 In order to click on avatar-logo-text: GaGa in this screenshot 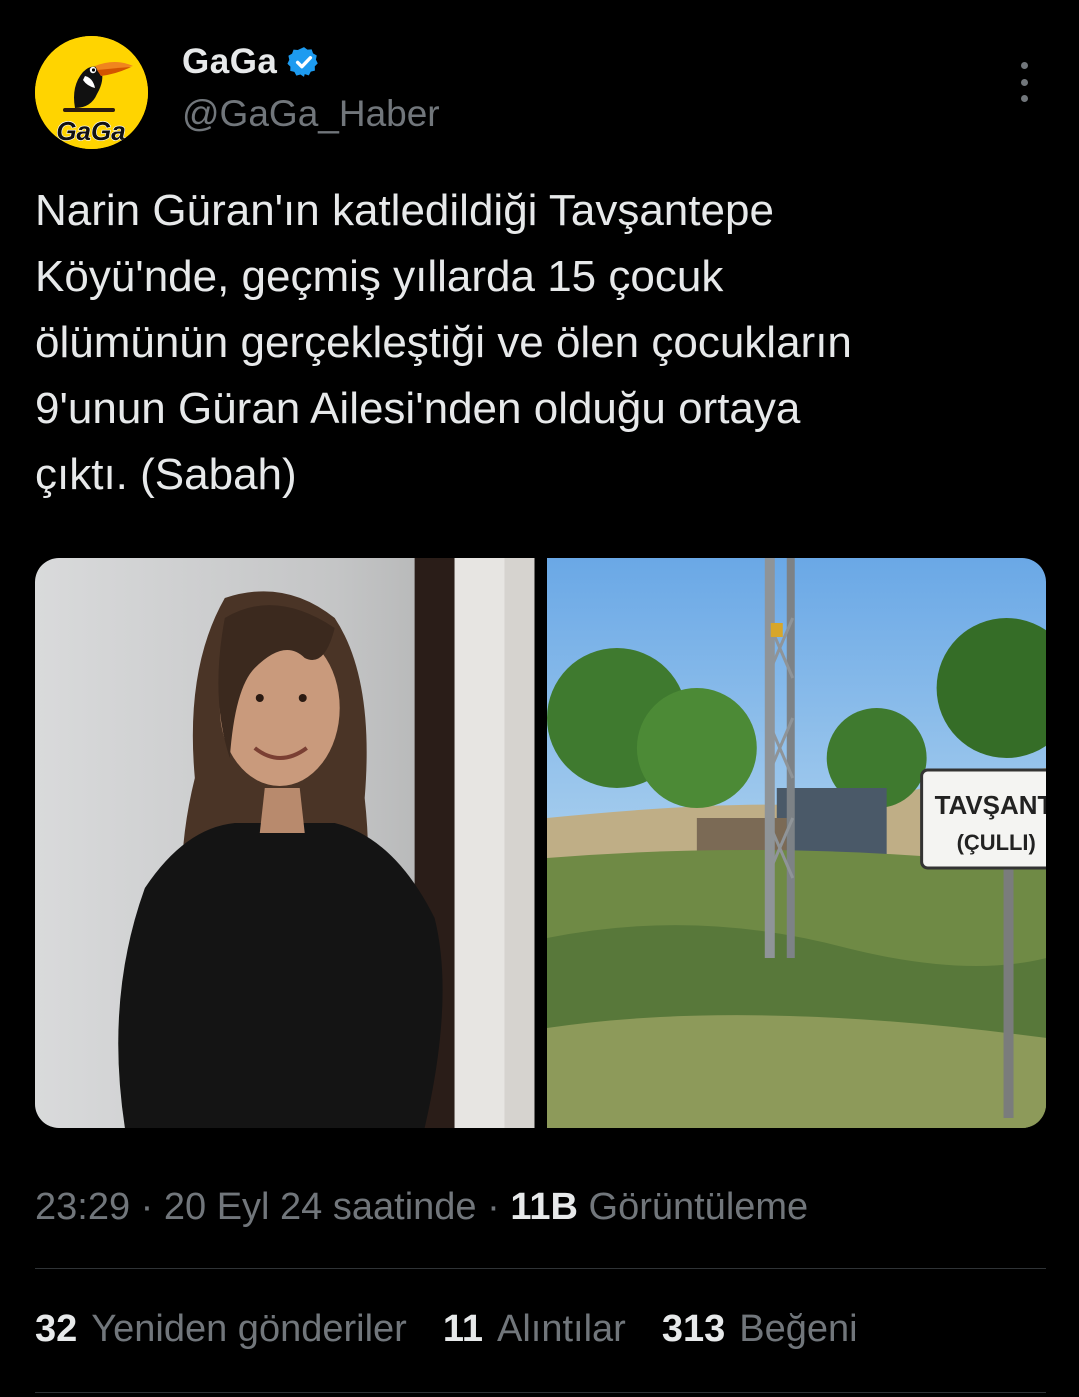, I will do `click(90, 131)`.